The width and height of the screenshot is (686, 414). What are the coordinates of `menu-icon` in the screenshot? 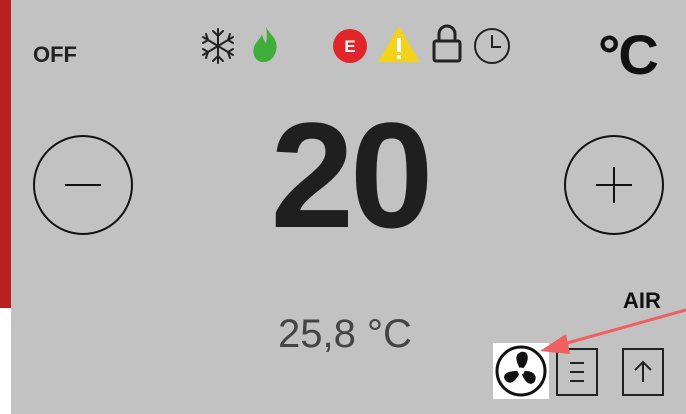 It's located at (577, 372).